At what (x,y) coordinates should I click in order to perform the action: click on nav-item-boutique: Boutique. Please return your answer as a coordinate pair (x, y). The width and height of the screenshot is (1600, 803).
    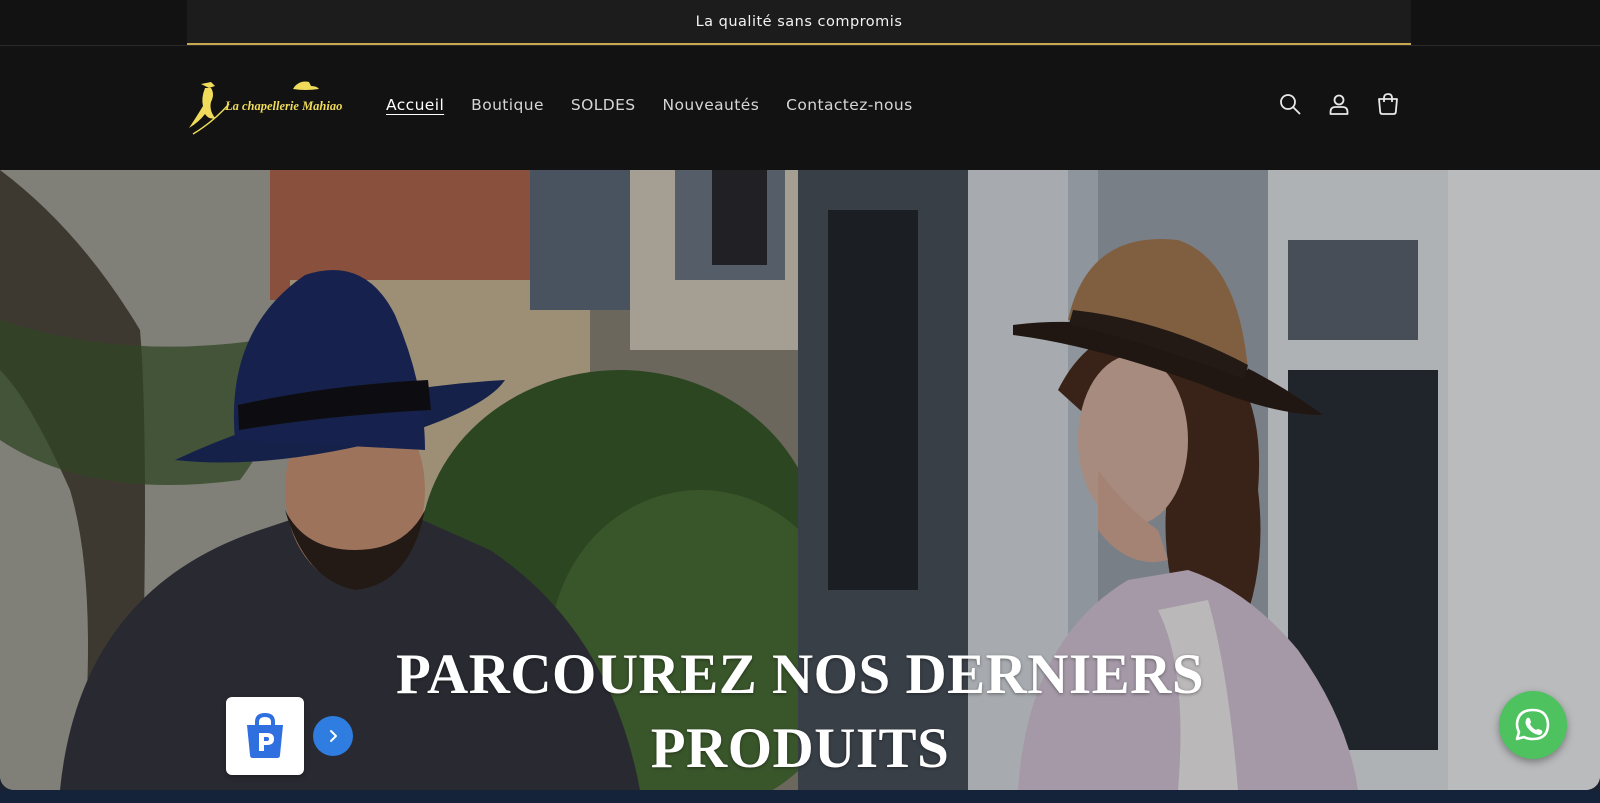
    Looking at the image, I should click on (507, 105).